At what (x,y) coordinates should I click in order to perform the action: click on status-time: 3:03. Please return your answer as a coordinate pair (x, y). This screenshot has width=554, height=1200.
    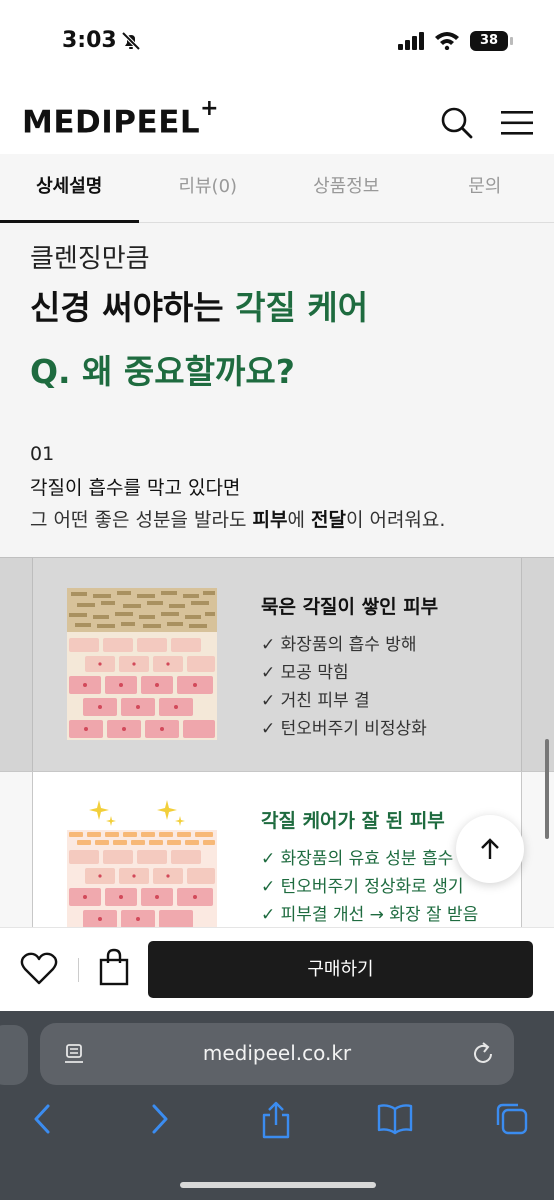
    Looking at the image, I should click on (89, 40).